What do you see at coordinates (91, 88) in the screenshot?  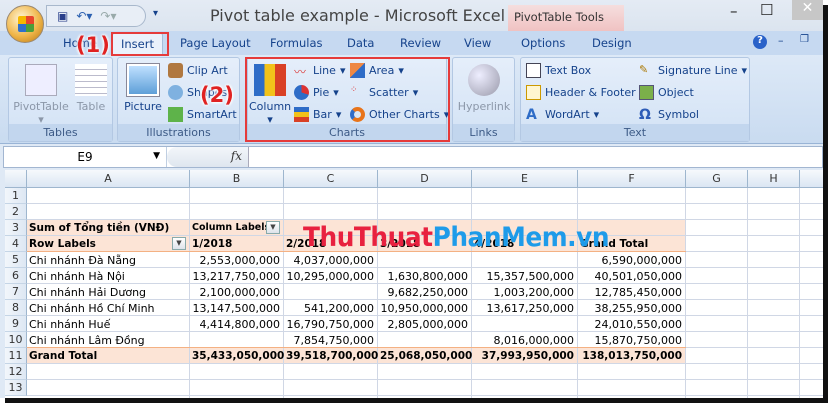 I see `table-button: Table` at bounding box center [91, 88].